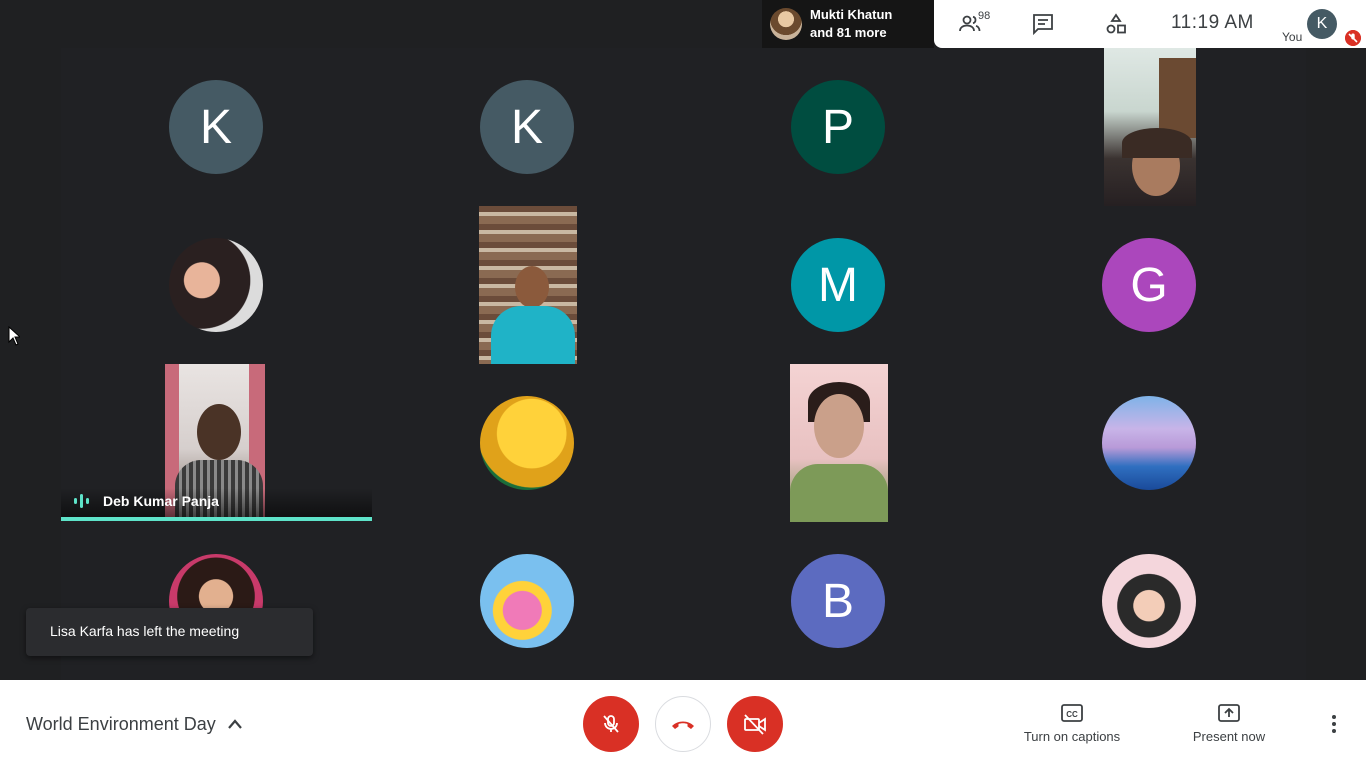 This screenshot has height=768, width=1366. I want to click on participant-count: 98, so click(984, 16).